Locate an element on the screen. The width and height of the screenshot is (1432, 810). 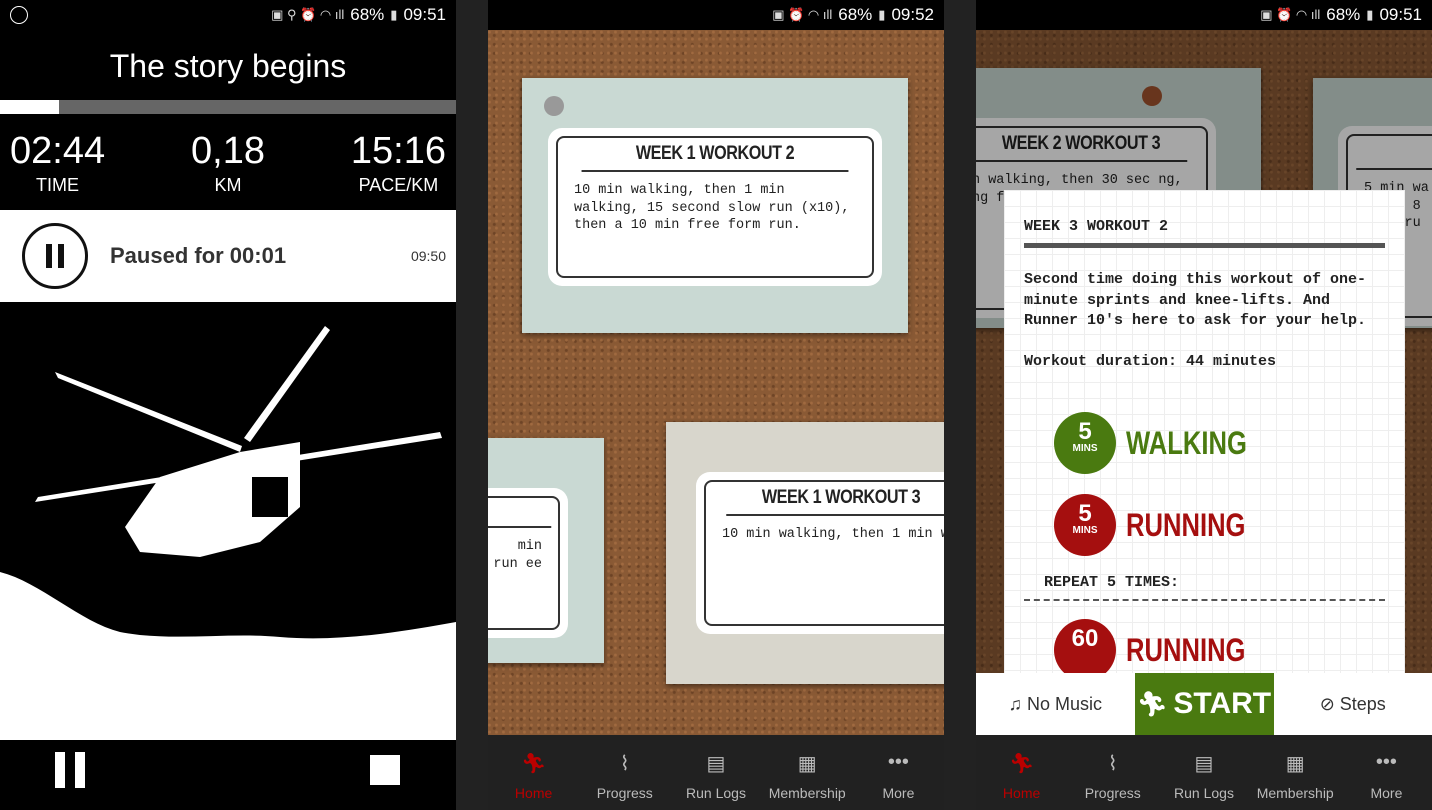
pause-control-button is located at coordinates (70, 770).